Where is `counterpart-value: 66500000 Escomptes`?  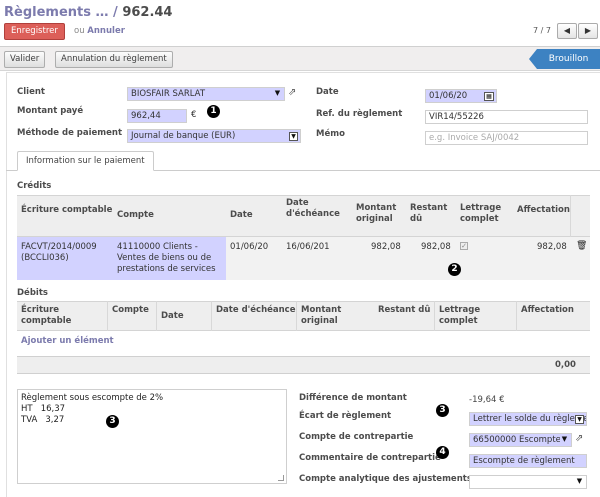 counterpart-value: 66500000 Escomptes is located at coordinates (519, 440).